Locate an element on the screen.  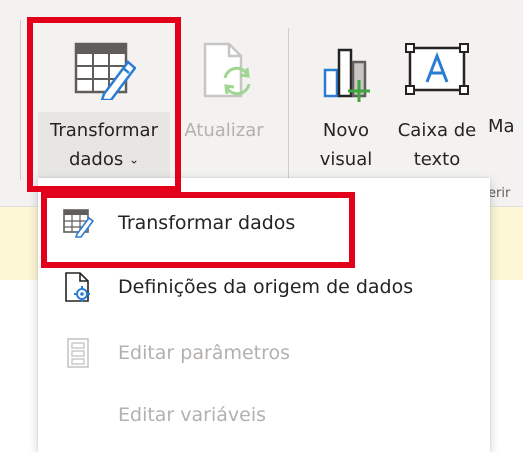
ribbon-separator-left is located at coordinates (20, 100).